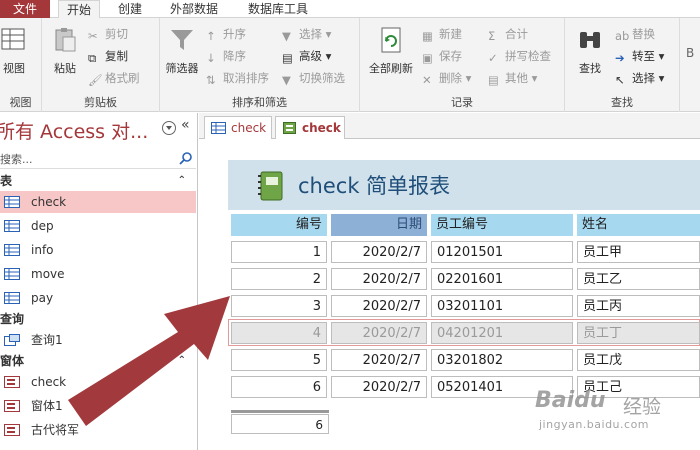 This screenshot has height=450, width=700. What do you see at coordinates (279, 333) in the screenshot?
I see `cell-id: 4` at bounding box center [279, 333].